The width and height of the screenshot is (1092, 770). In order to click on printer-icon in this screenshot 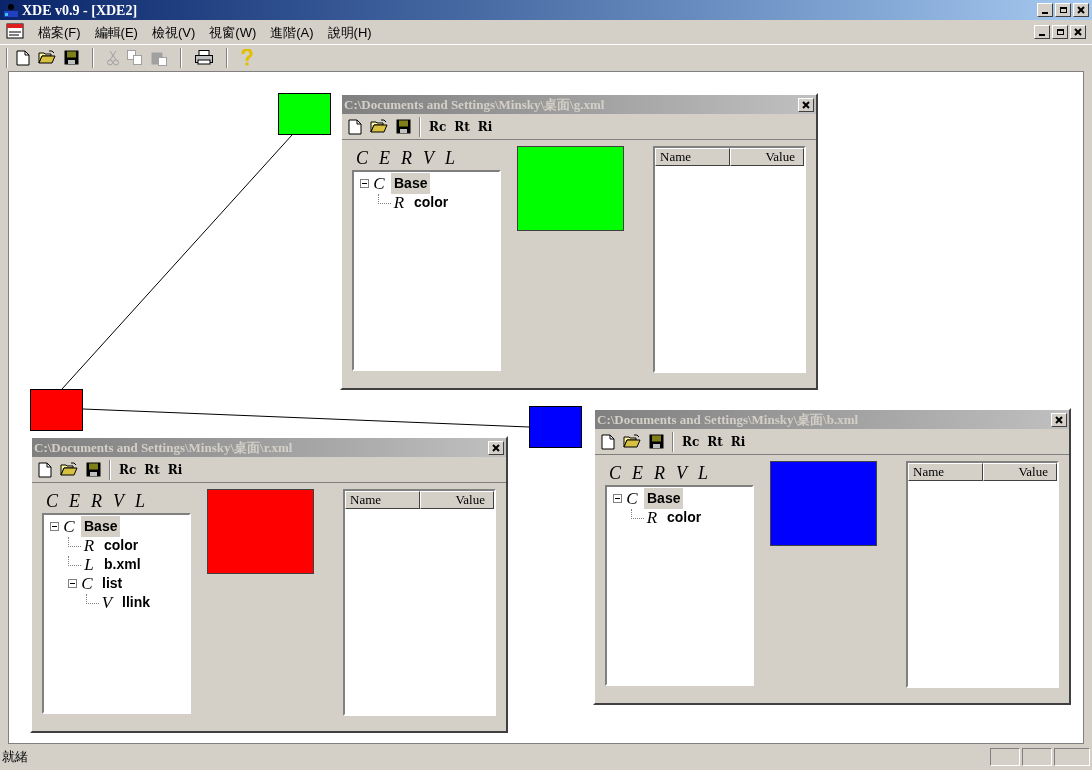, I will do `click(204, 57)`.